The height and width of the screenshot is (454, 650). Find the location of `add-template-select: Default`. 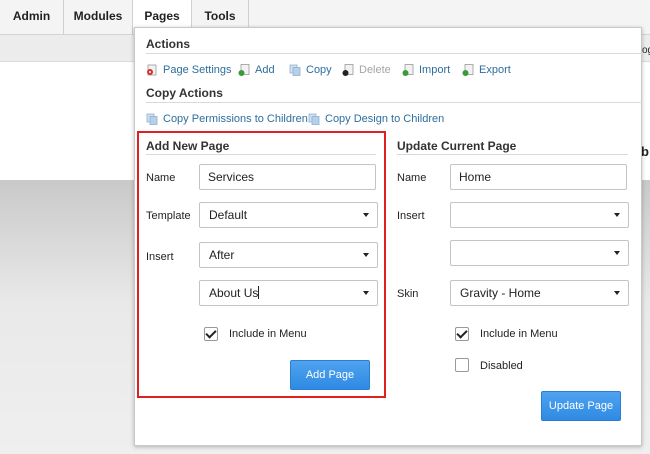

add-template-select: Default is located at coordinates (288, 215).